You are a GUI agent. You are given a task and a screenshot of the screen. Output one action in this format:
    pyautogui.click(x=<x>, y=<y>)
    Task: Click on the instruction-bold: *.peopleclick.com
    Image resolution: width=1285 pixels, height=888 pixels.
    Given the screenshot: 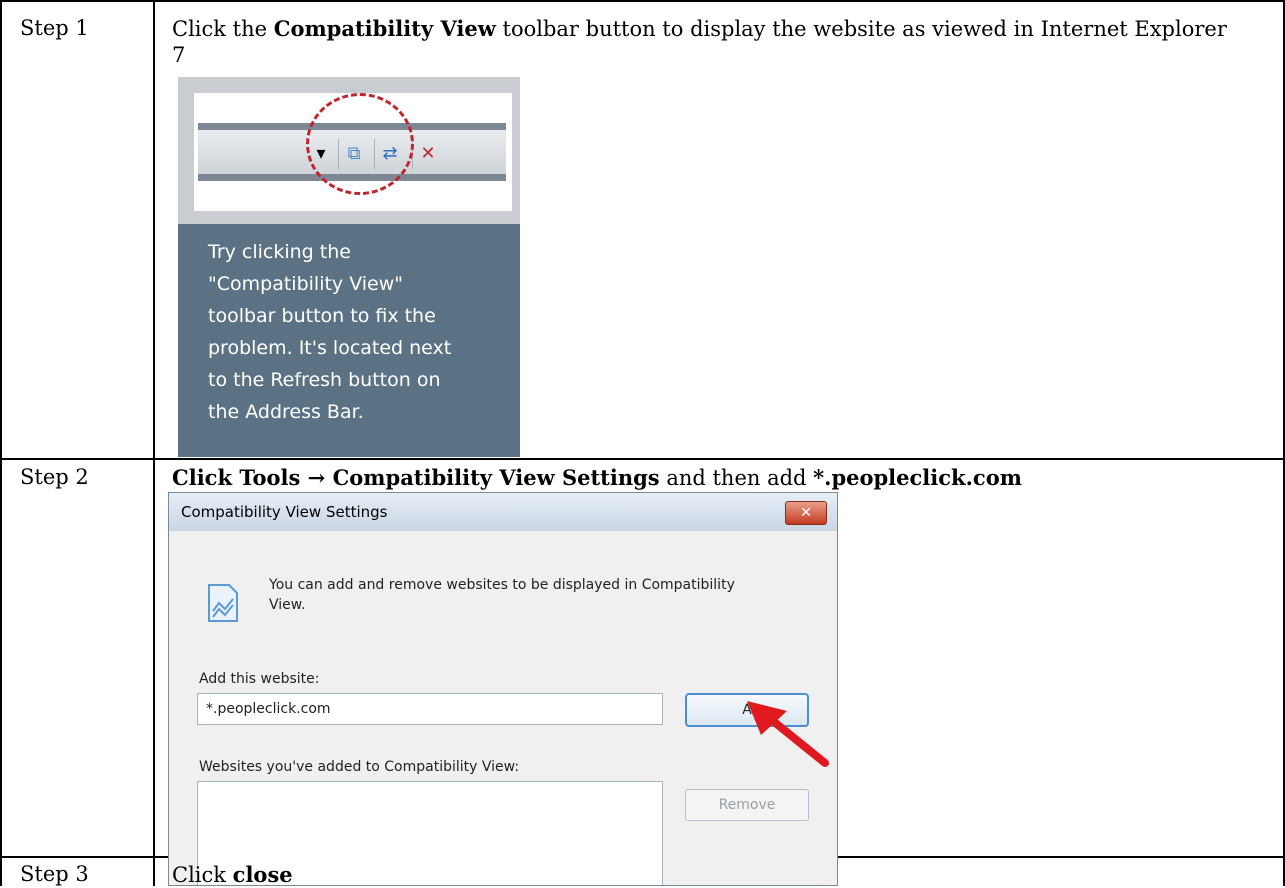 What is the action you would take?
    pyautogui.click(x=917, y=477)
    